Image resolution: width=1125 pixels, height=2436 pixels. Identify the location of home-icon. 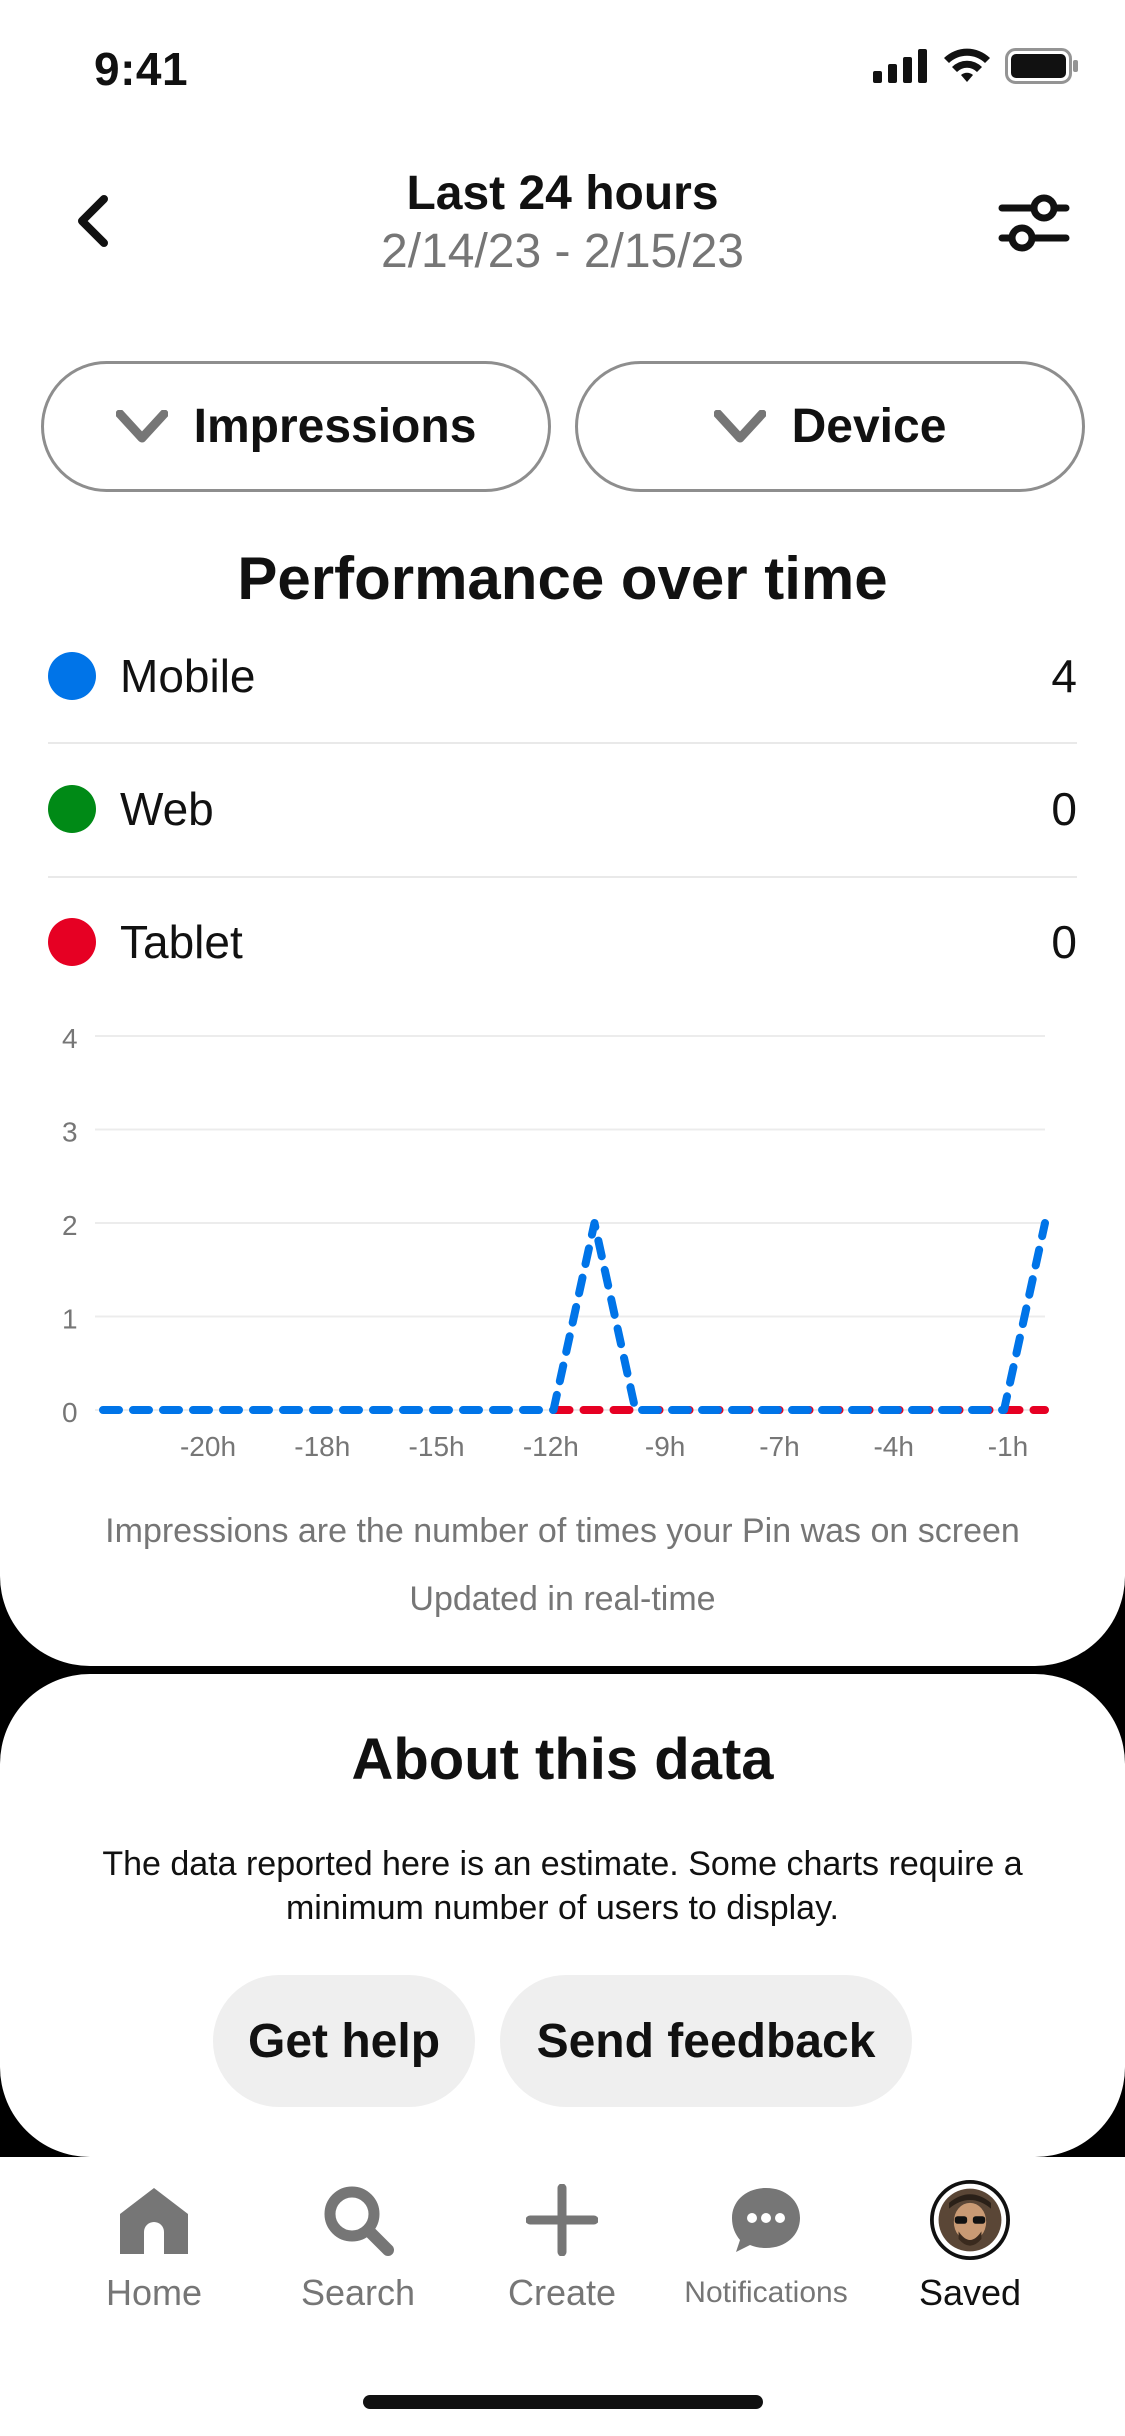
(154, 2221).